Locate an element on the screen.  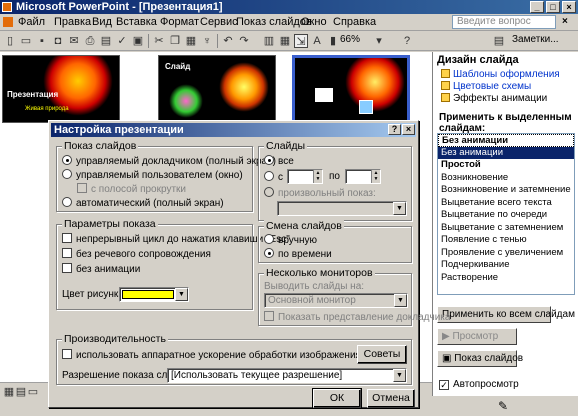
individual-radio: управляемый пользователем (окно) is located at coordinates (152, 175).